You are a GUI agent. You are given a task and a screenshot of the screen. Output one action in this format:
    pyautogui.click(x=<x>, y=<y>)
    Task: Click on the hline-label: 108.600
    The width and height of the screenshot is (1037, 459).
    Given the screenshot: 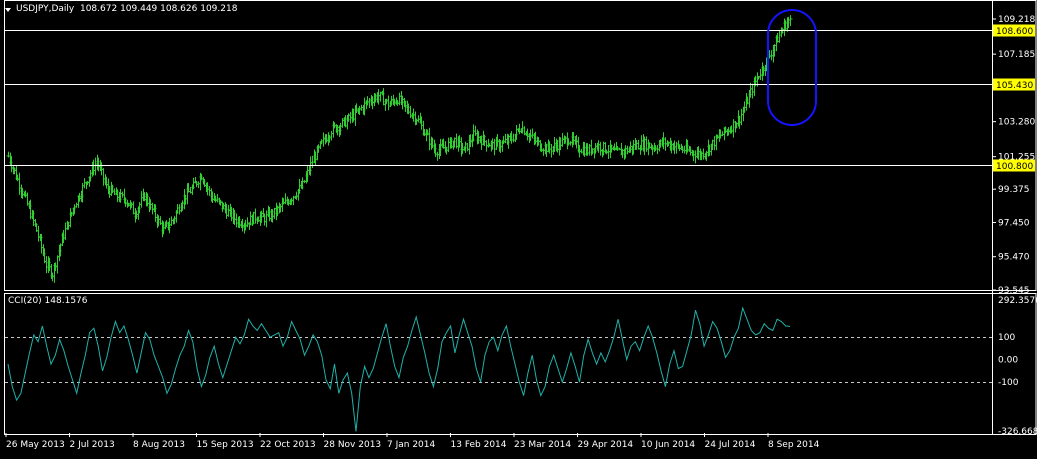 What is the action you would take?
    pyautogui.click(x=1014, y=32)
    